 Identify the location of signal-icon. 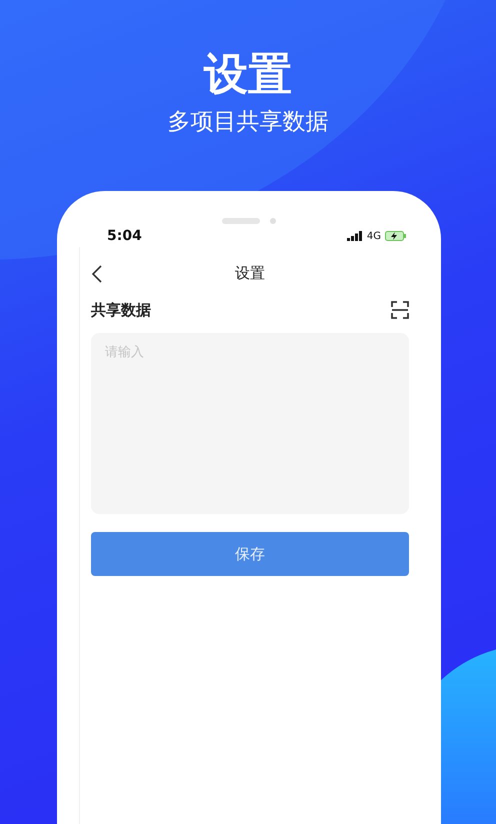
(354, 236).